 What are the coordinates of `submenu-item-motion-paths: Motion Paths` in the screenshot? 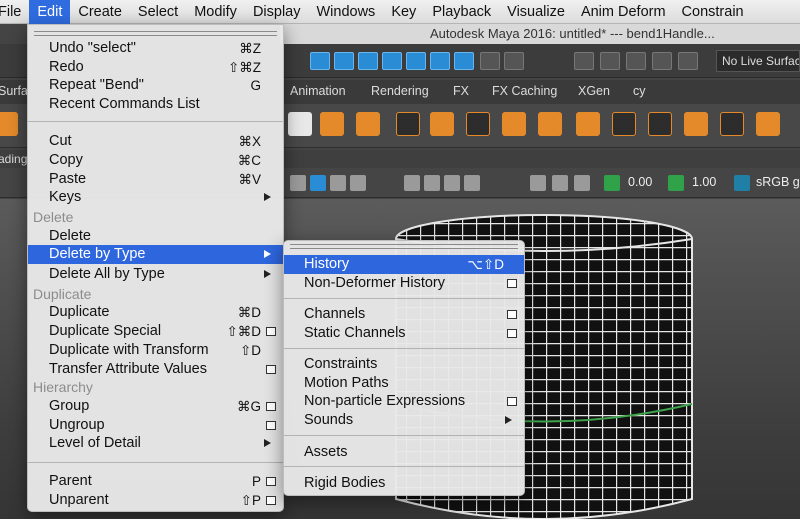 It's located at (404, 383).